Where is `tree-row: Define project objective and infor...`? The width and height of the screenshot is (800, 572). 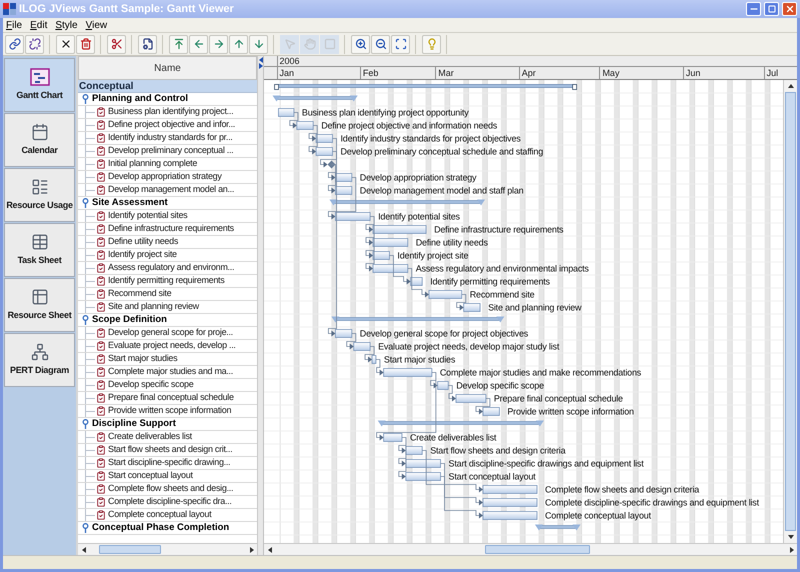
tree-row: Define project objective and infor... is located at coordinates (167, 125).